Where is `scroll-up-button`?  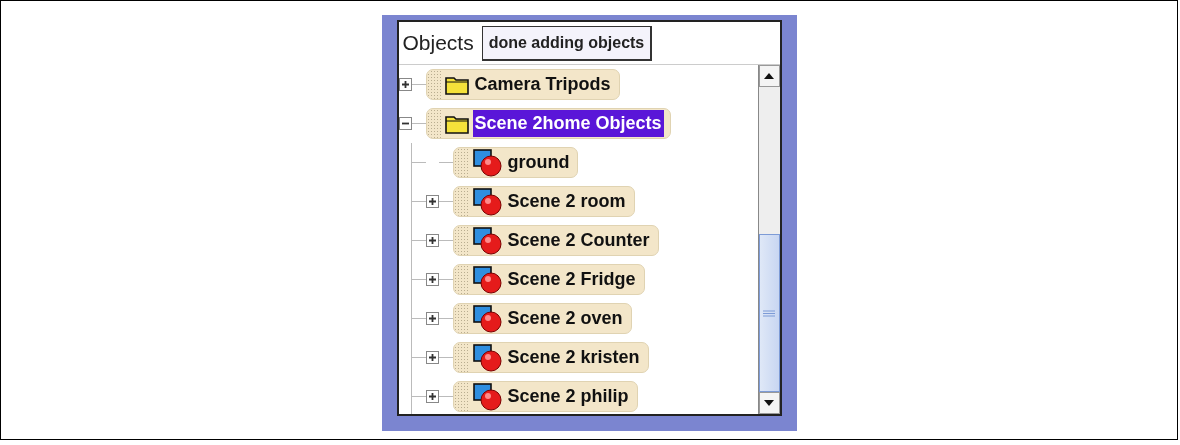 scroll-up-button is located at coordinates (769, 76).